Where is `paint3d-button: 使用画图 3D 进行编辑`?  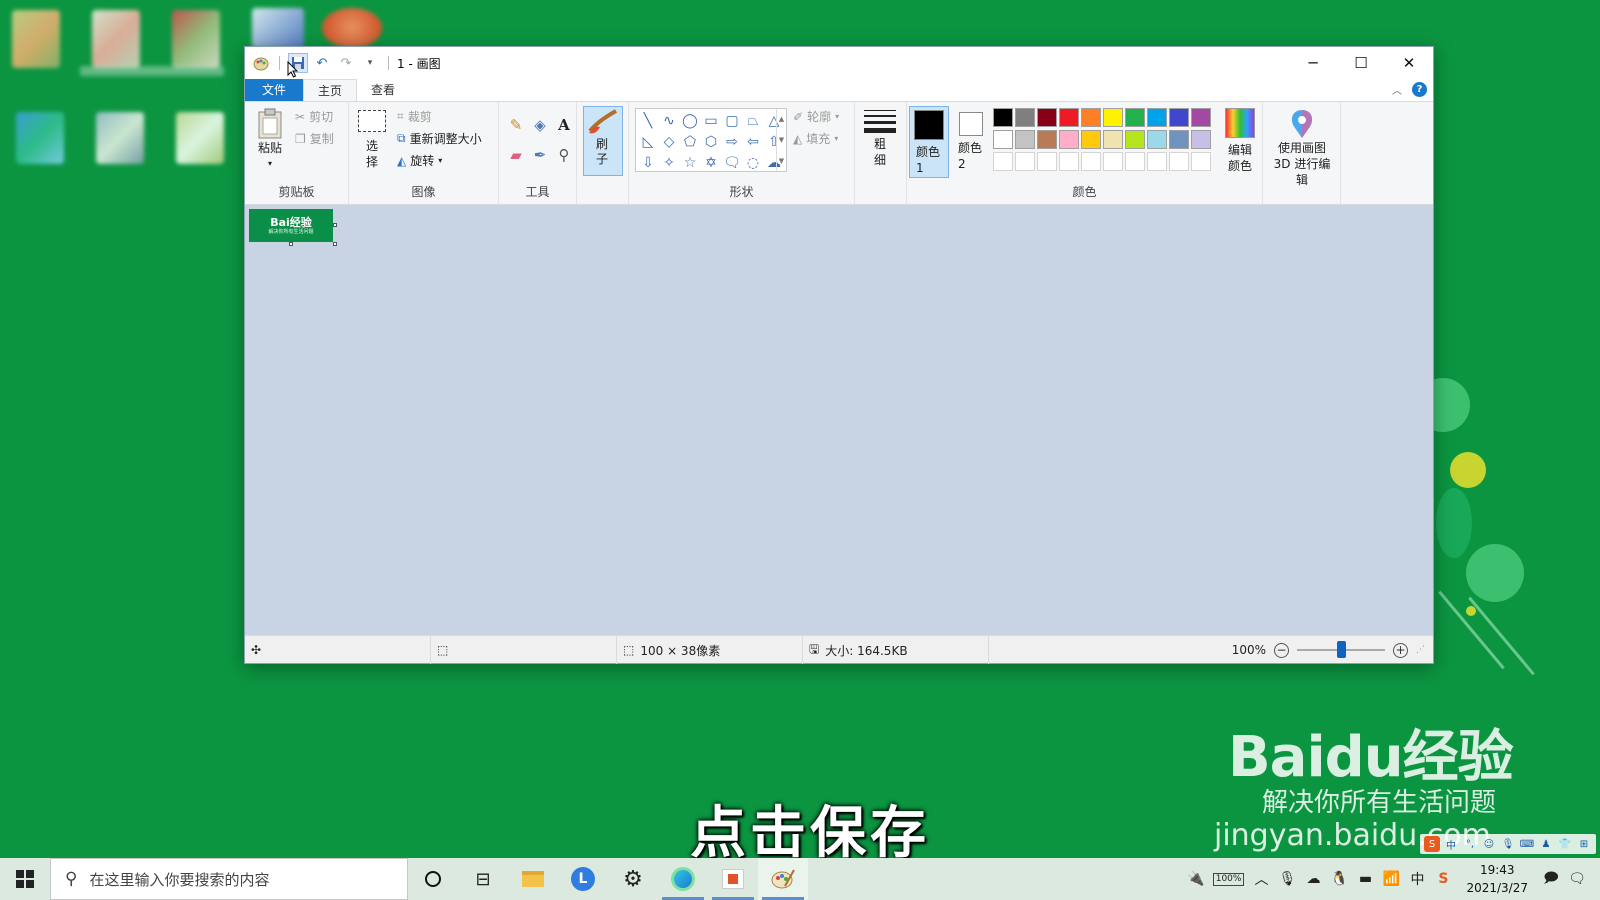
paint3d-button: 使用画图 3D 进行编辑 is located at coordinates (1302, 148).